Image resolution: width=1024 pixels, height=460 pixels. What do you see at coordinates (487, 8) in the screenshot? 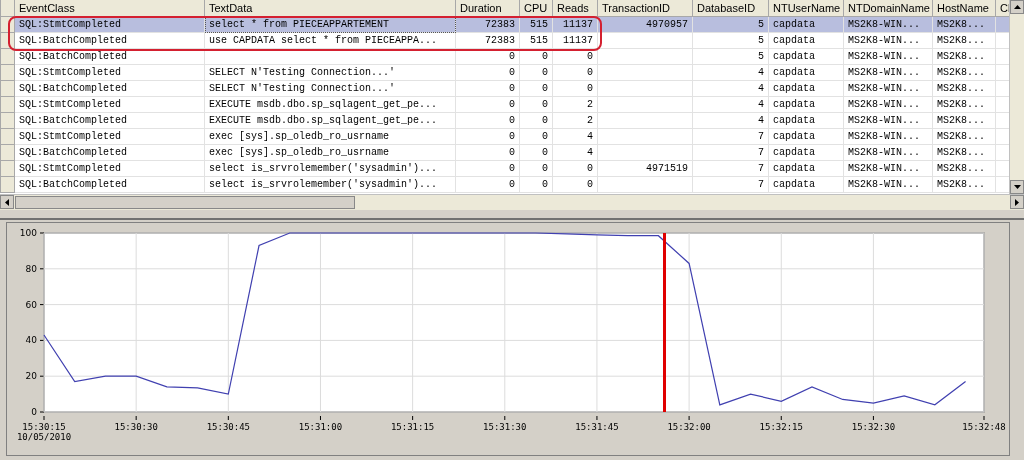
I see `column-header: Duration` at bounding box center [487, 8].